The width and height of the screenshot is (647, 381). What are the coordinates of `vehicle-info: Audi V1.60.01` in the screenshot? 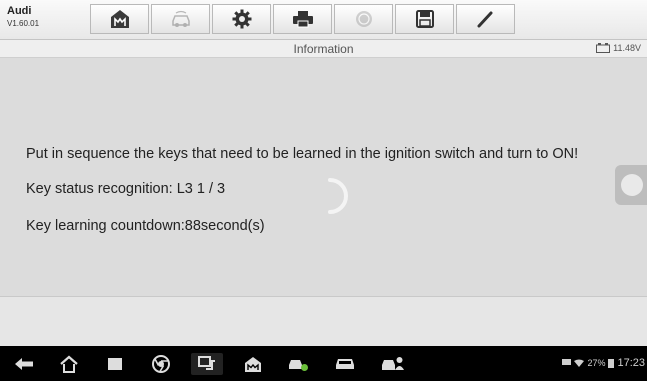 It's located at (23, 17).